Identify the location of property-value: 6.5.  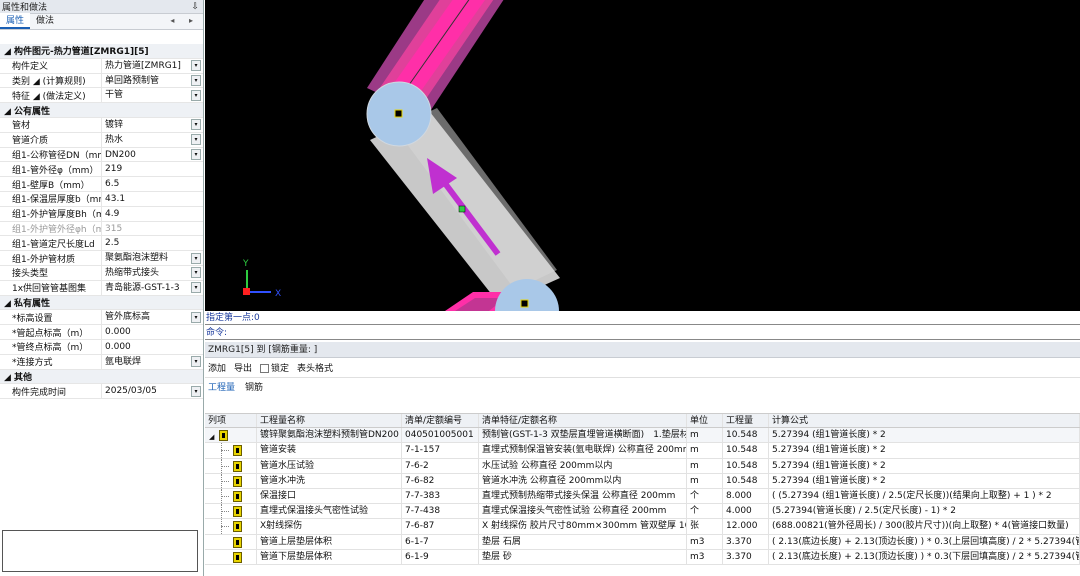
(152, 184).